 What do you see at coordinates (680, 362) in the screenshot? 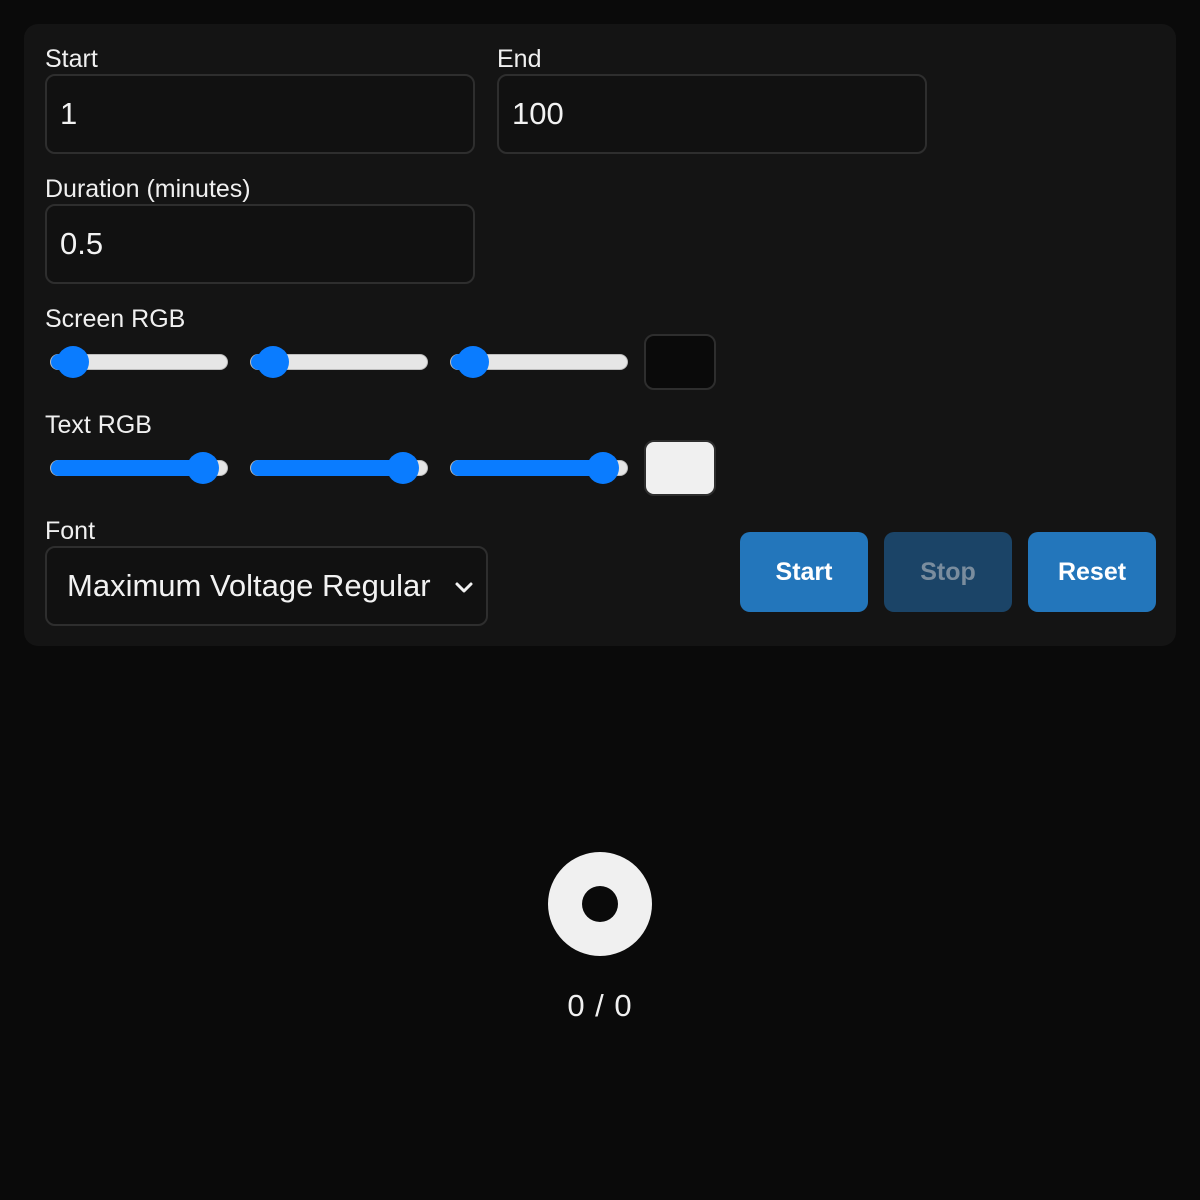
I see `screen-color-swatch` at bounding box center [680, 362].